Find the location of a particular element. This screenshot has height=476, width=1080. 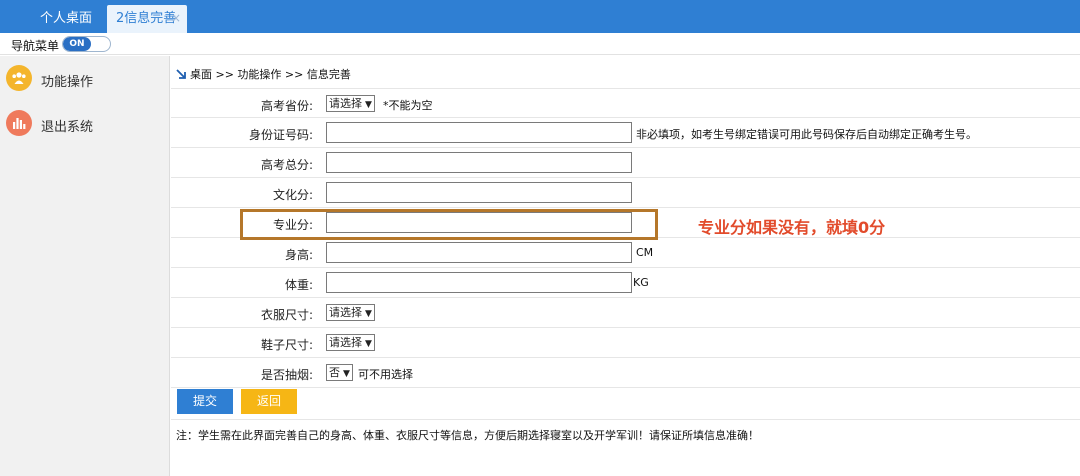

tab-personal-desktop: 个人桌面 is located at coordinates (66, 19).